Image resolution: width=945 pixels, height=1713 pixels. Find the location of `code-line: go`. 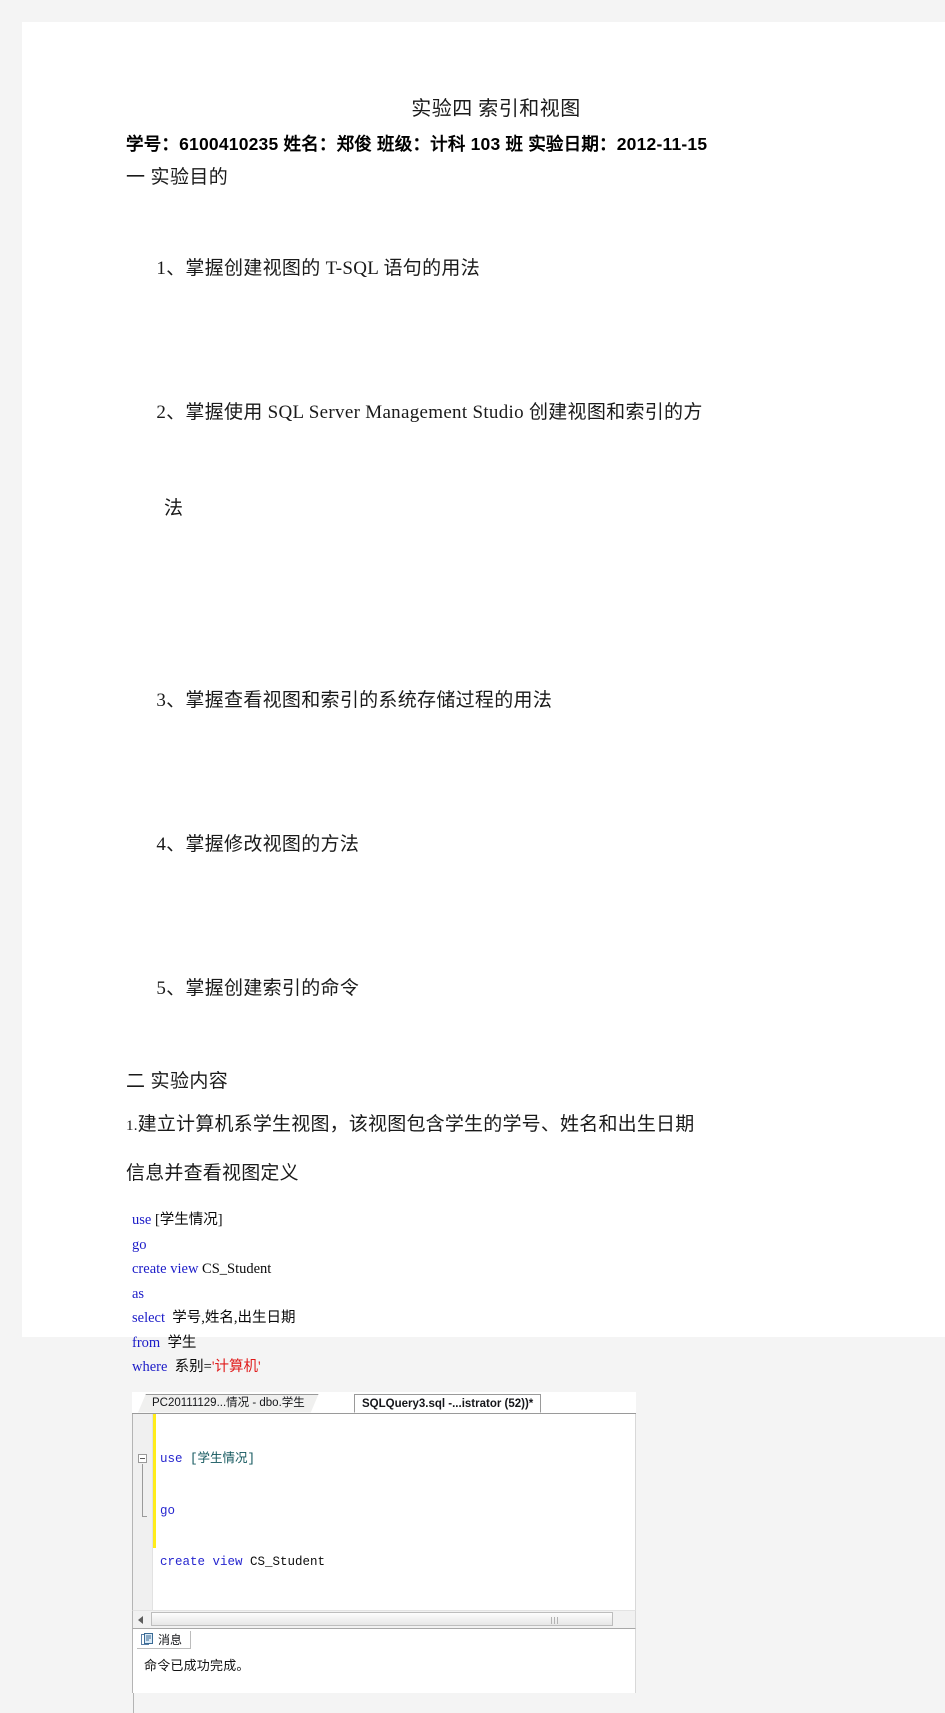

code-line: go is located at coordinates (244, 1511).